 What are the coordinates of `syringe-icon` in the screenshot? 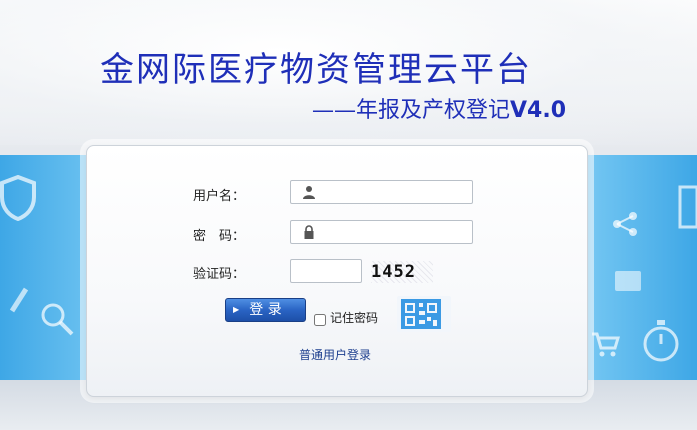 It's located at (19, 300).